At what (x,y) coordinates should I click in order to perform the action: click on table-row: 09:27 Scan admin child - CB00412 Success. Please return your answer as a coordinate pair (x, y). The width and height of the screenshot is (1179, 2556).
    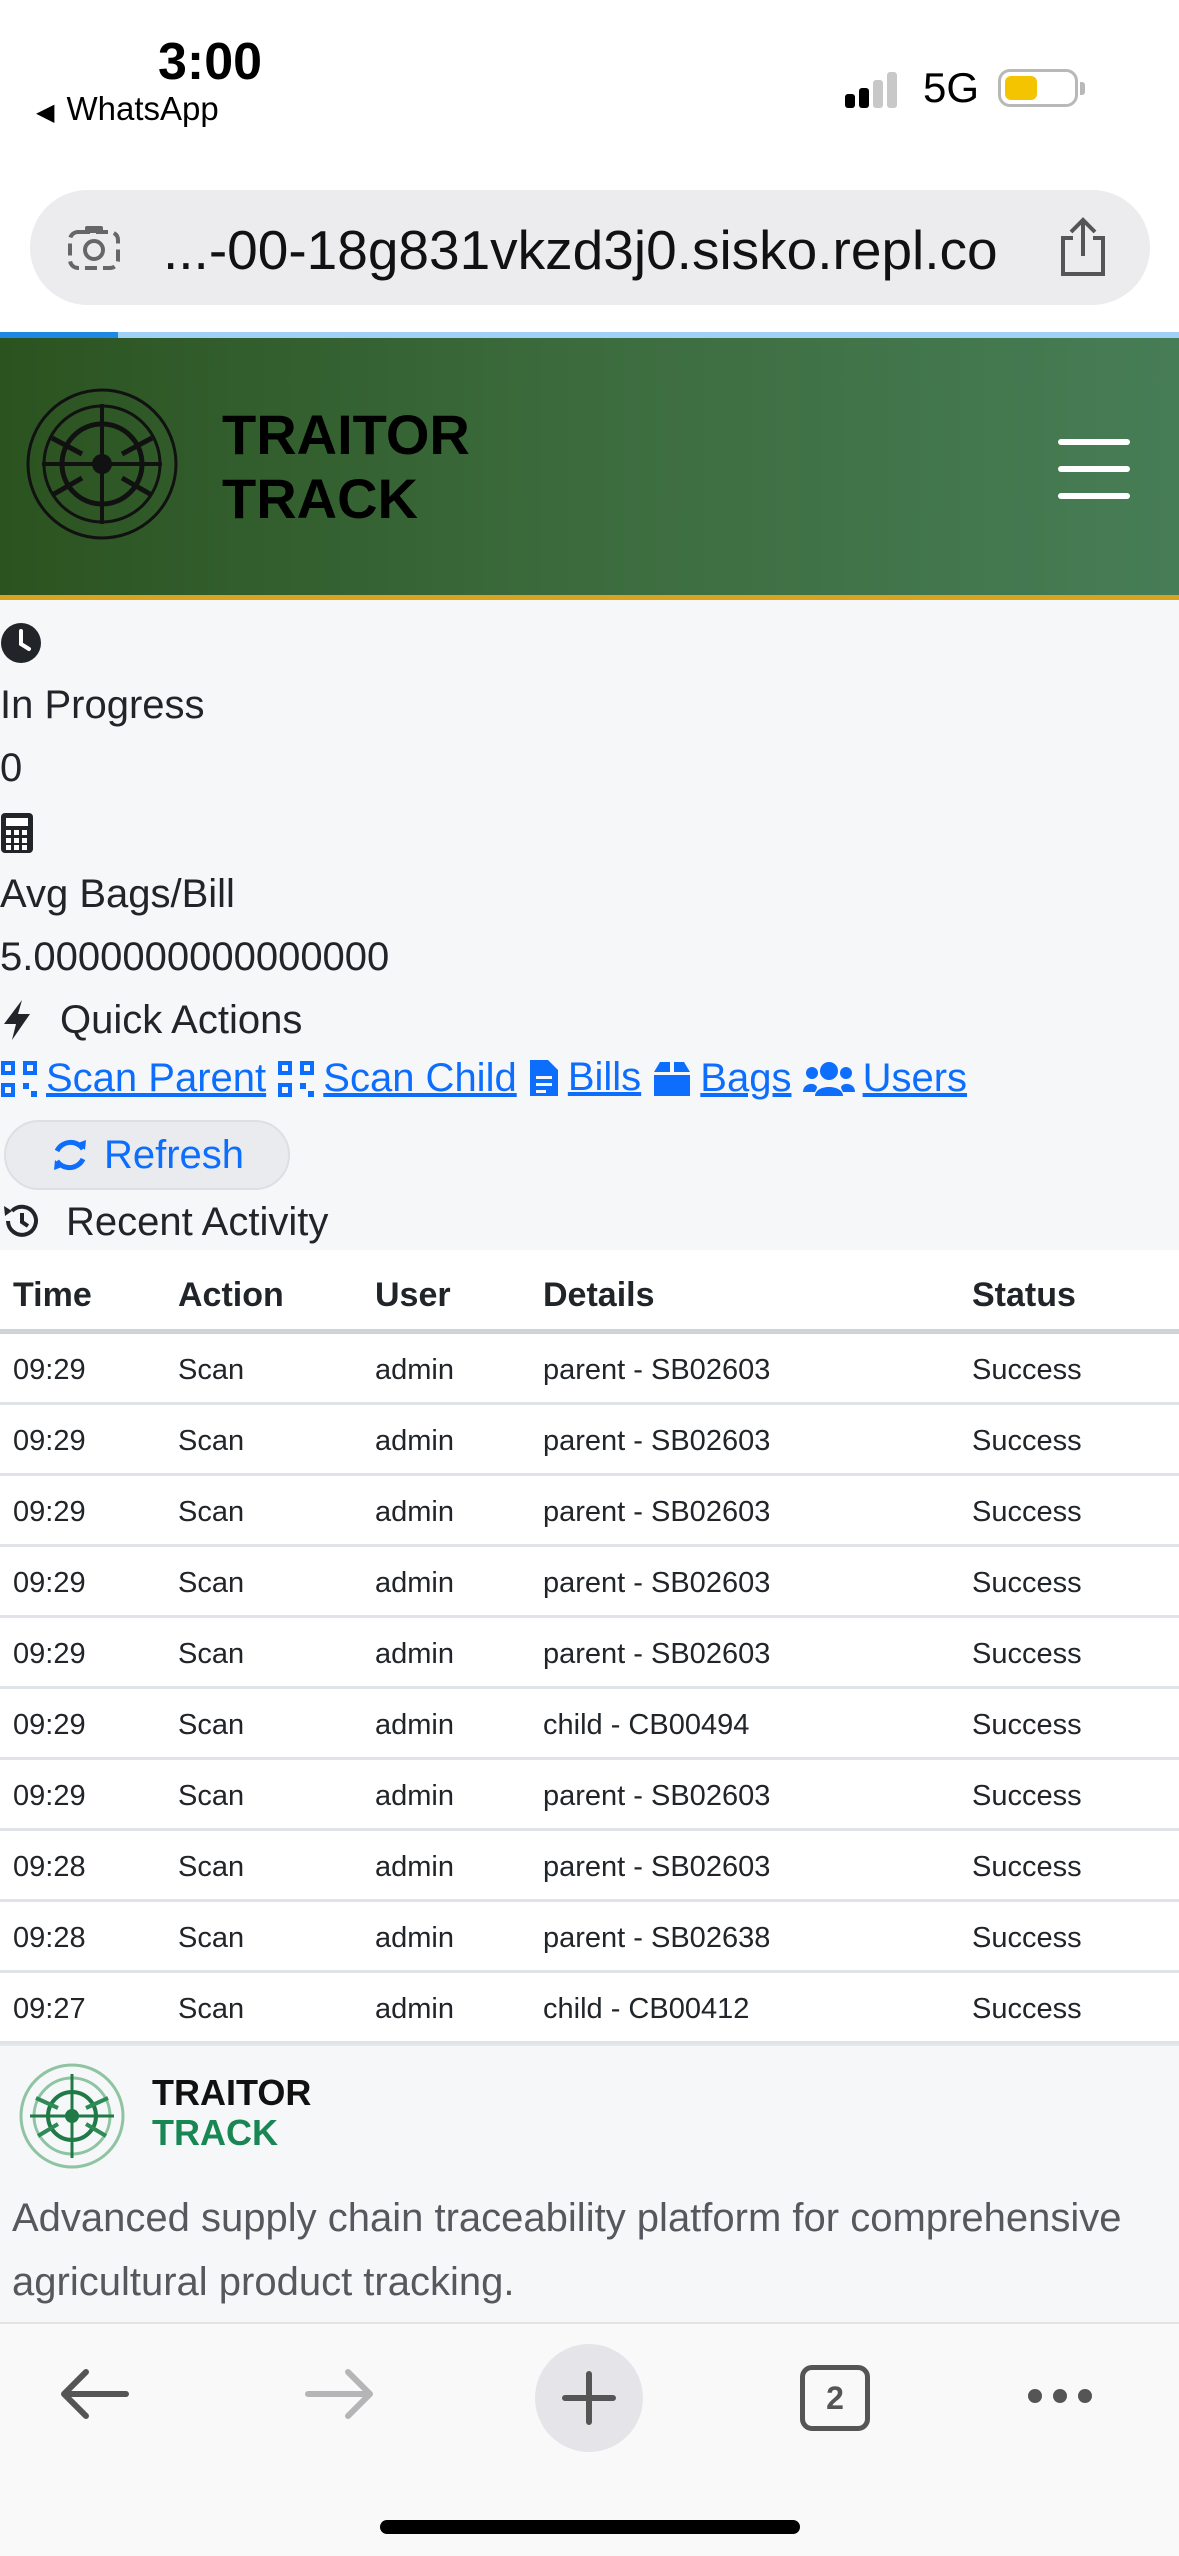
    Looking at the image, I should click on (589, 2008).